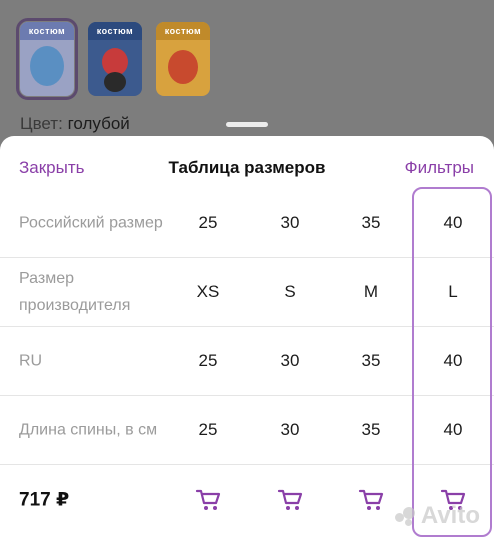 The height and width of the screenshot is (540, 494). Describe the element at coordinates (290, 291) in the screenshot. I see `size-cell: S` at that location.